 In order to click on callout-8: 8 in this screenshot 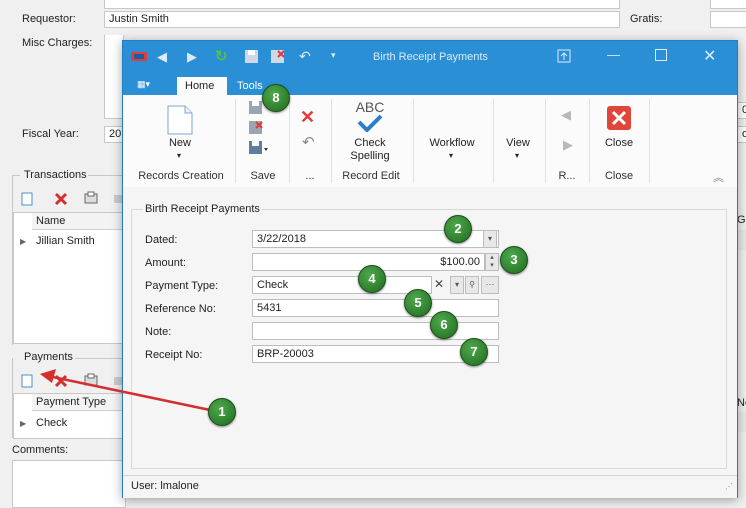, I will do `click(276, 98)`.